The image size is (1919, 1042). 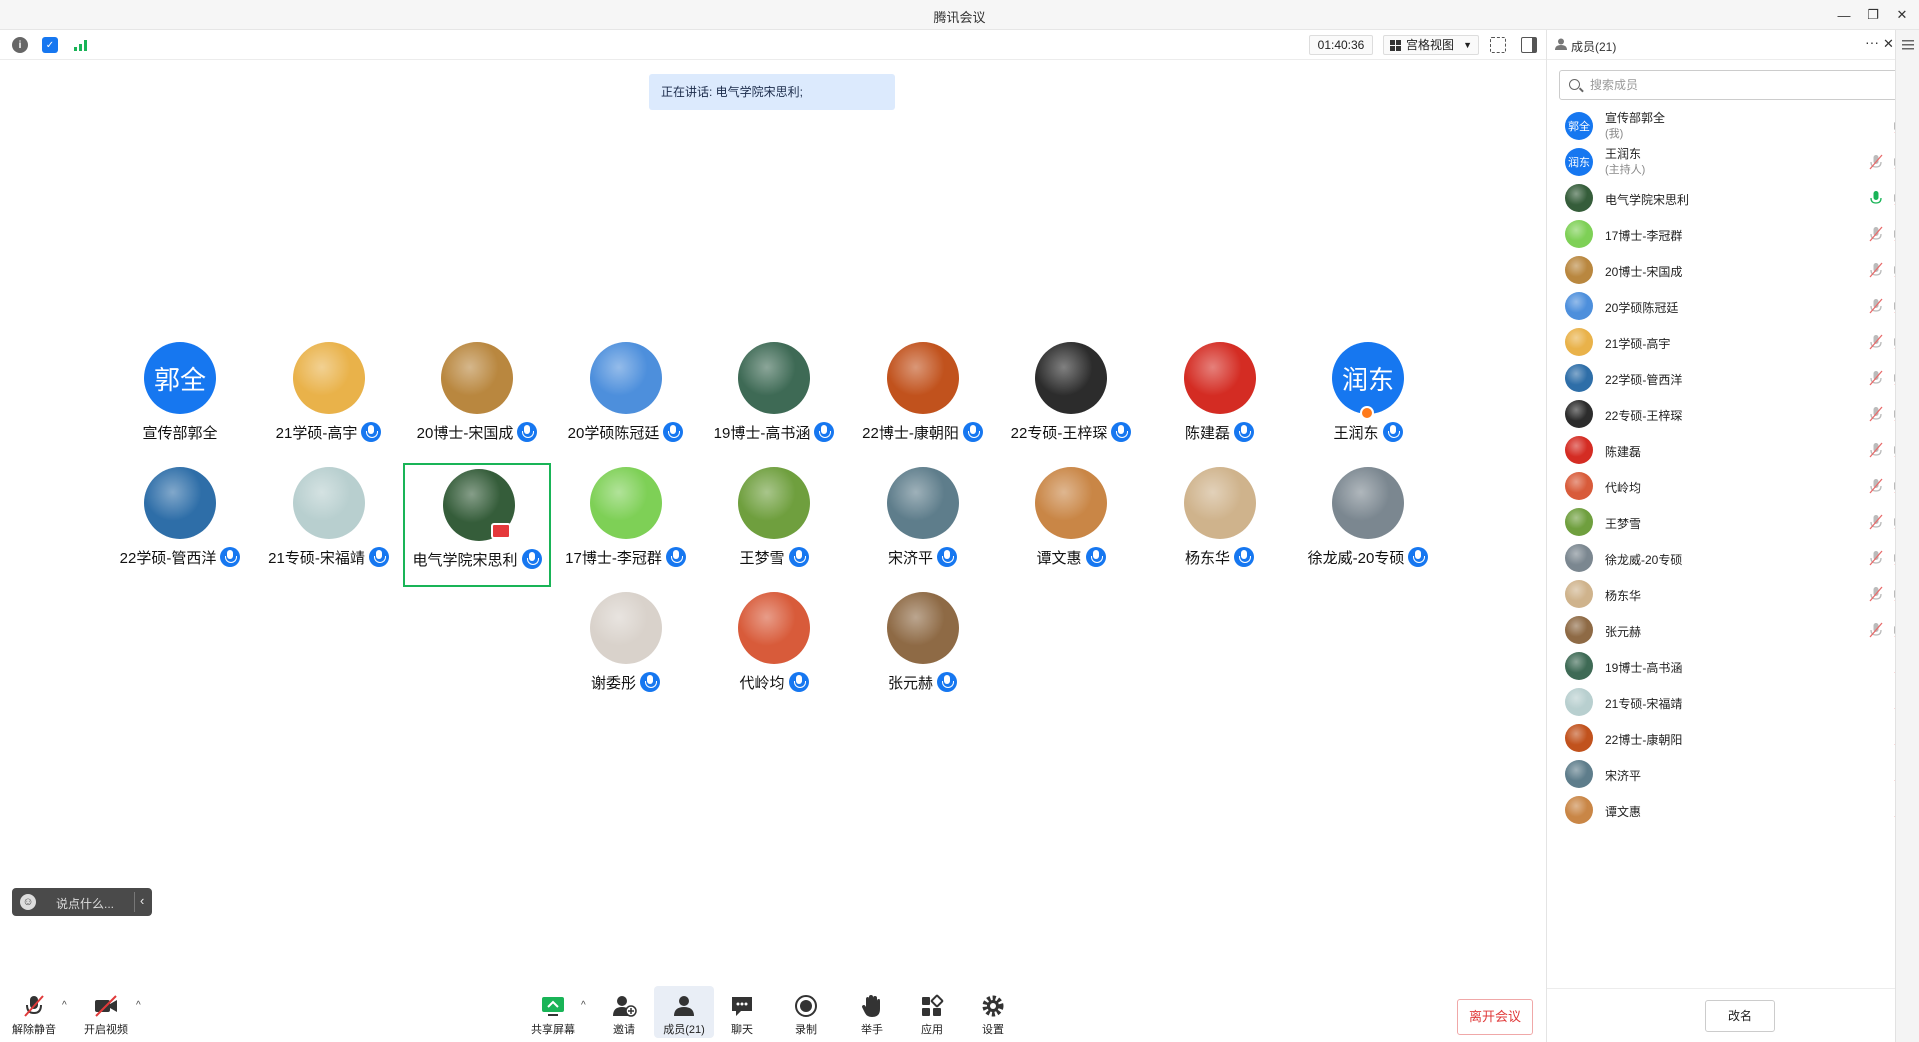 What do you see at coordinates (923, 525) in the screenshot?
I see `participant-tile: 宋济平` at bounding box center [923, 525].